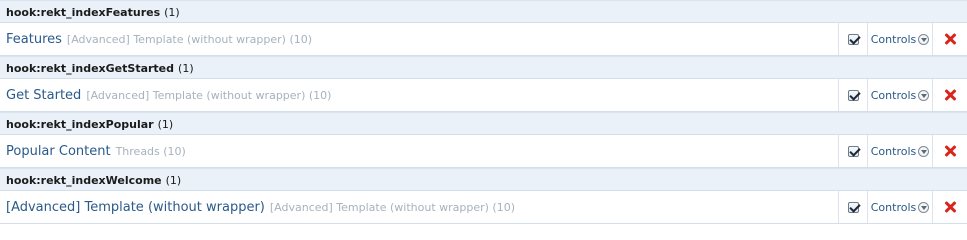 This screenshot has width=967, height=240. What do you see at coordinates (483, 123) in the screenshot?
I see `hook-header: hook:rekt_indexPopular (1)` at bounding box center [483, 123].